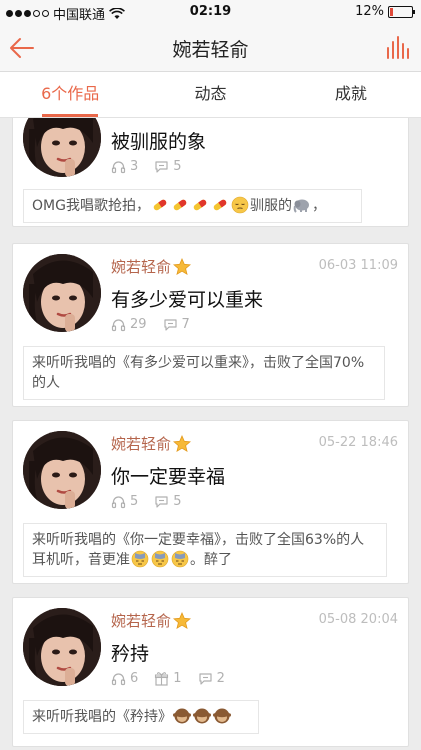 This screenshot has width=421, height=750. What do you see at coordinates (151, 501) in the screenshot?
I see `work-stats: 5 5` at bounding box center [151, 501].